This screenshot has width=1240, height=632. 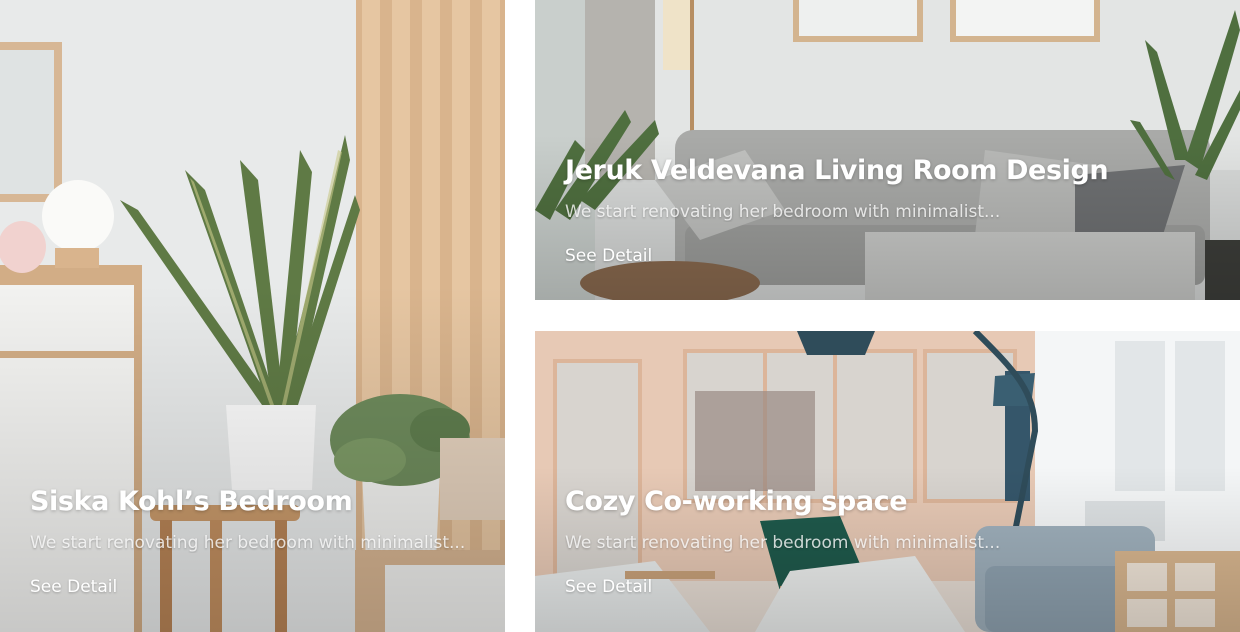 What do you see at coordinates (736, 501) in the screenshot?
I see `card-title: Cozy Co-working space` at bounding box center [736, 501].